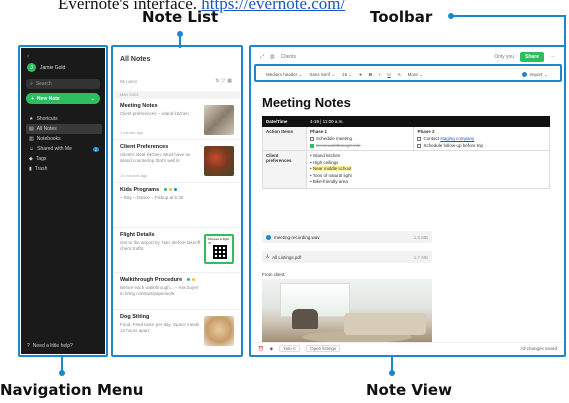 This screenshot has height=403, width=569. I want to click on toolbar-annotation: Toolbar, so click(401, 17).